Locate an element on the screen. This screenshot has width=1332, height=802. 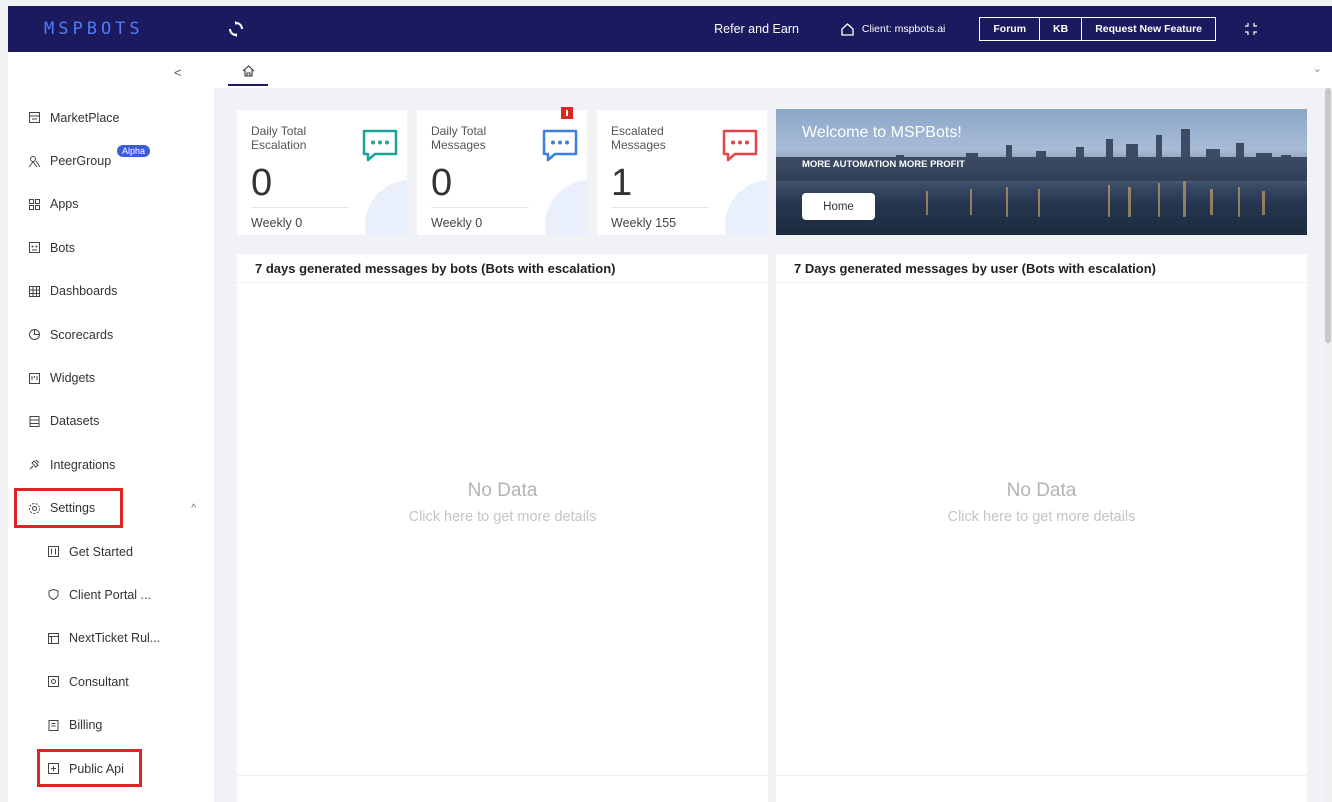
widget-icon is located at coordinates (34, 378).